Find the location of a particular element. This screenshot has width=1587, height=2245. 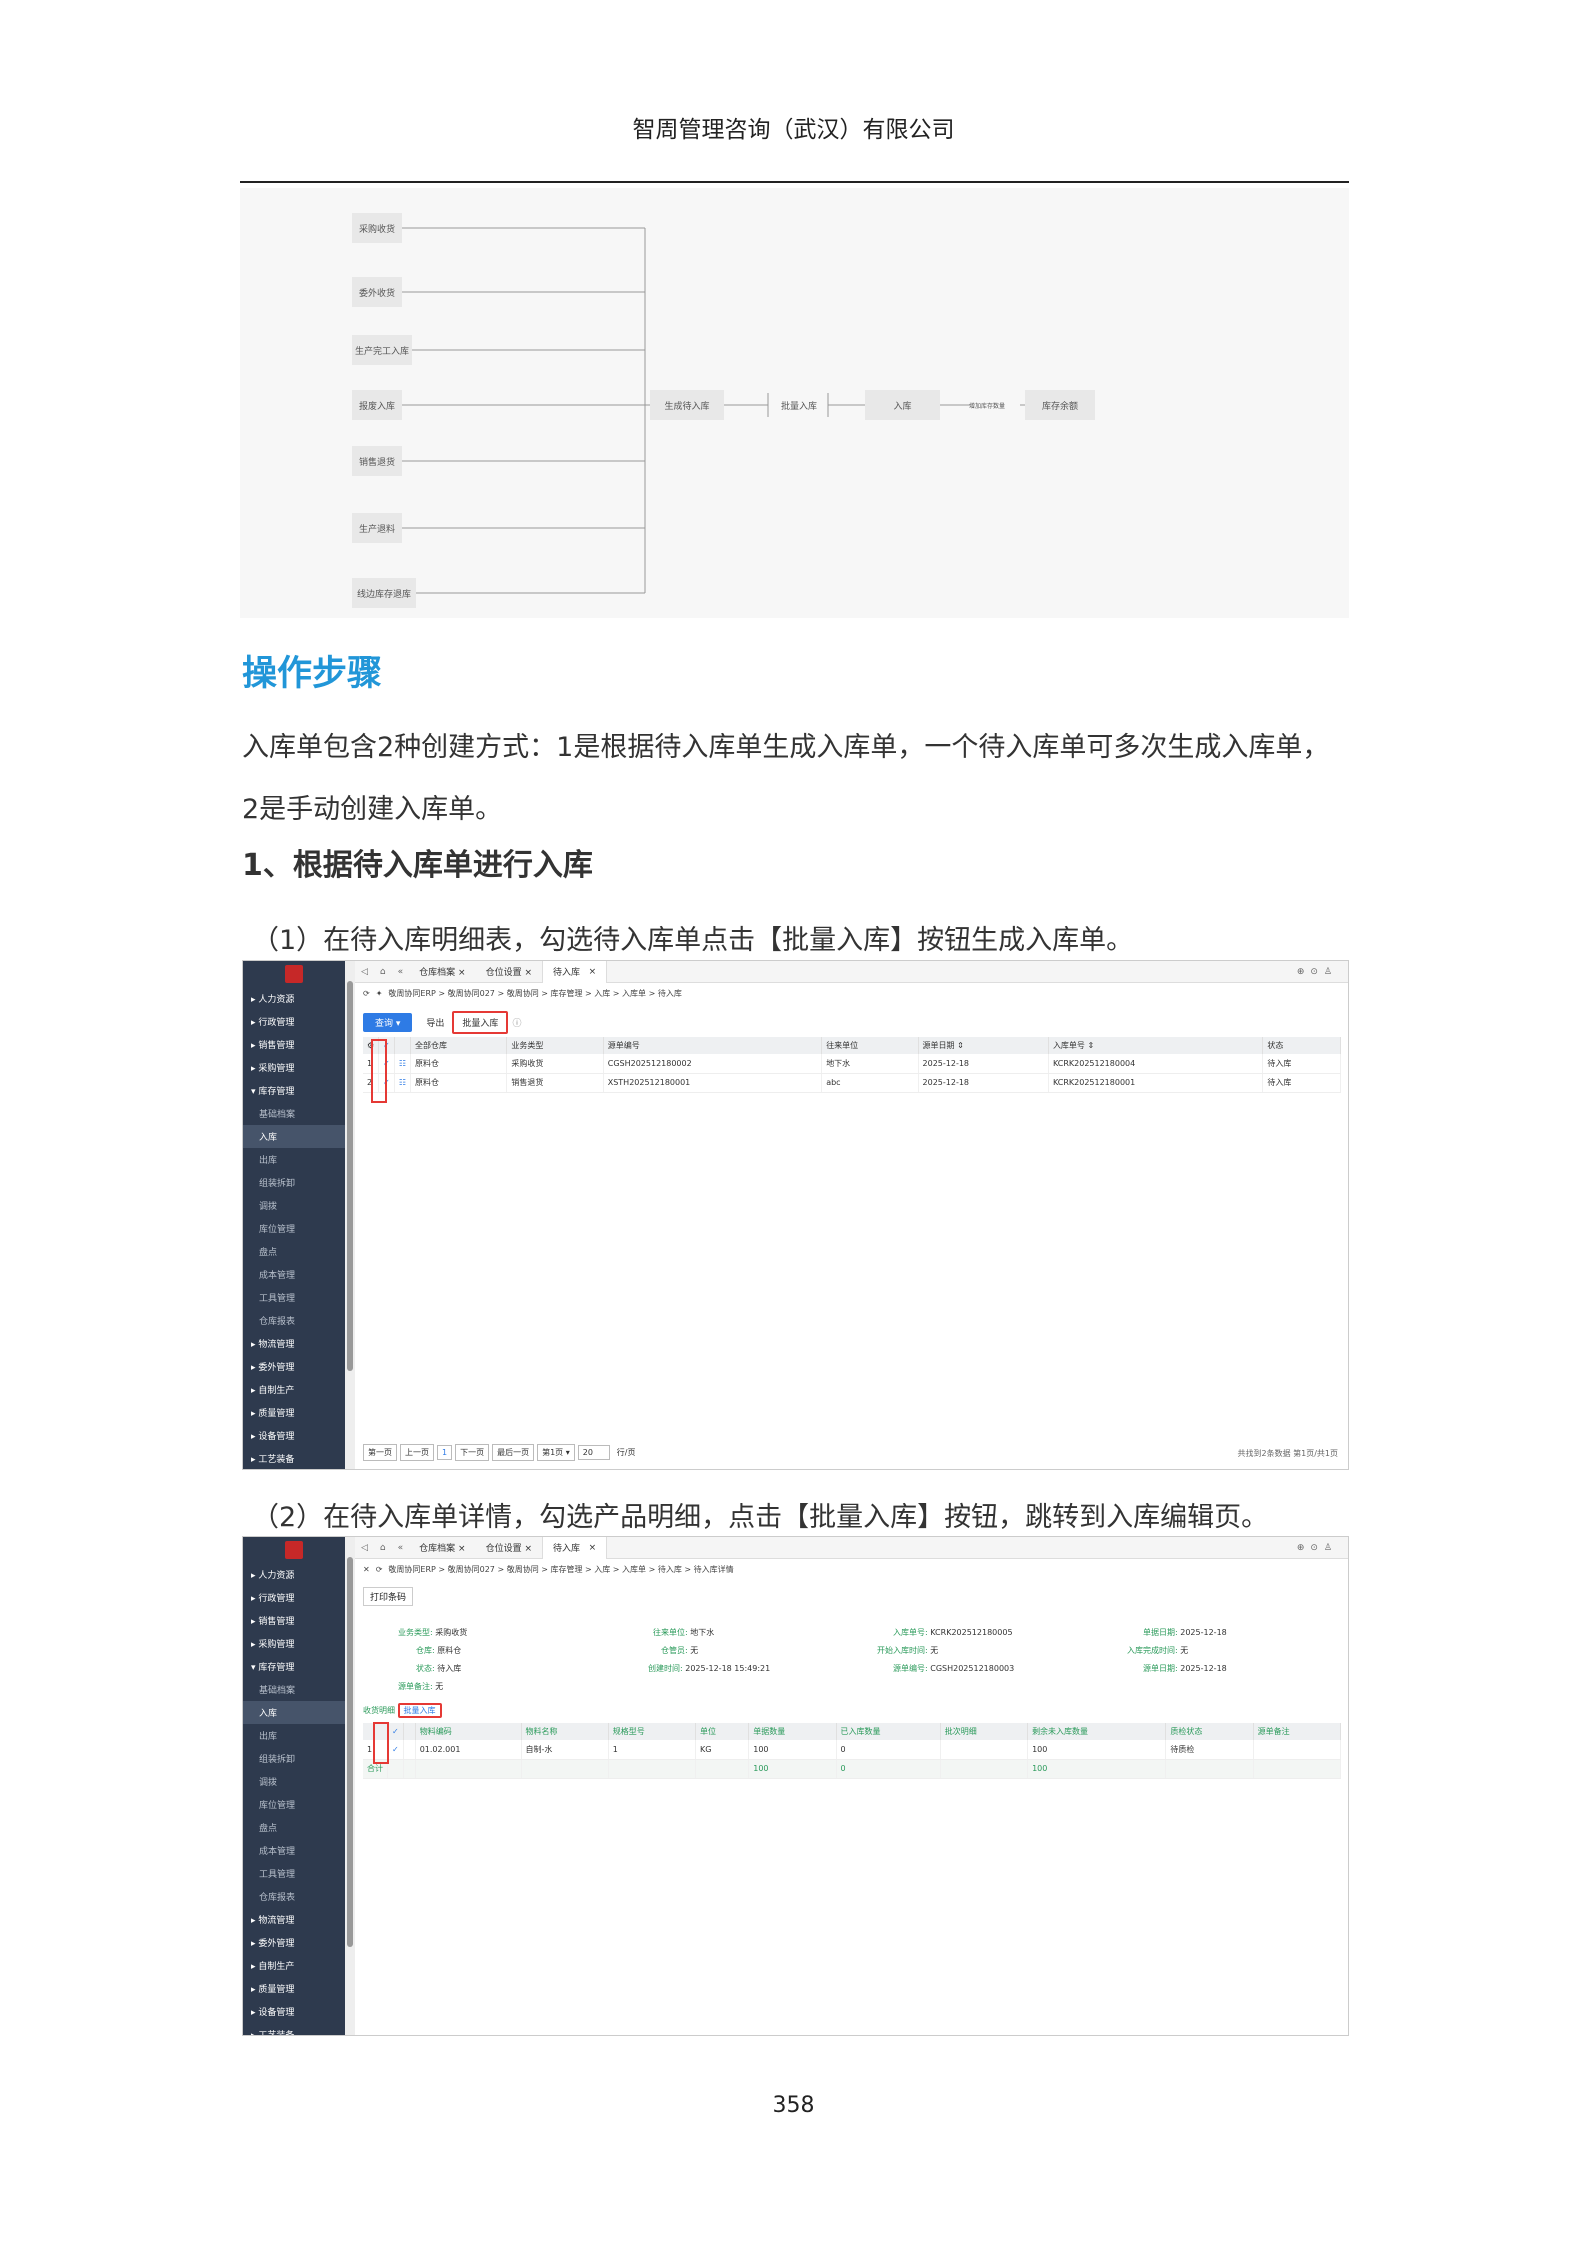

column-header: 质检状态 is located at coordinates (1209, 1731).